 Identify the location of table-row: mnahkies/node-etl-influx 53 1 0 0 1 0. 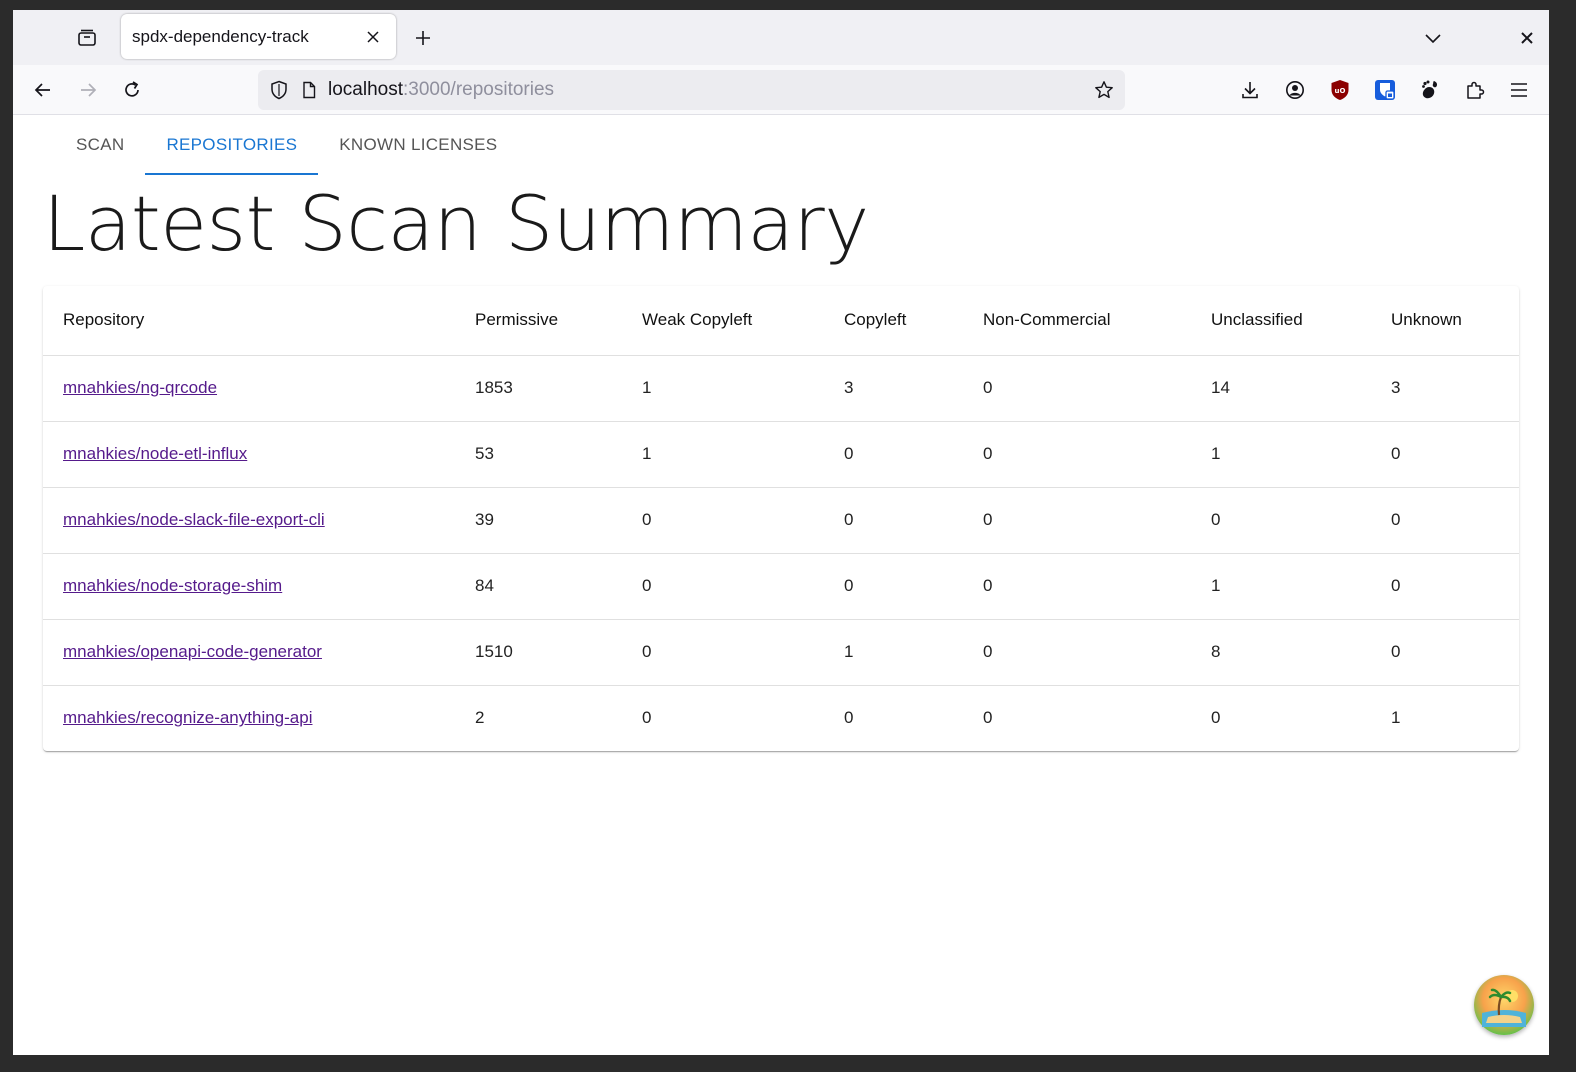
(781, 454).